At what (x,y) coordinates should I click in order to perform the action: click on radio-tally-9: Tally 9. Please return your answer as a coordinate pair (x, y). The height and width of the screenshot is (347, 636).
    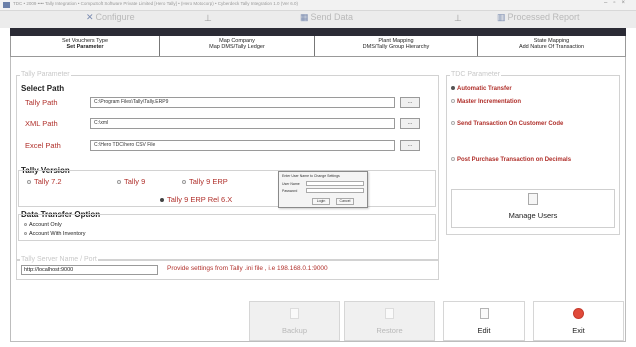
    Looking at the image, I should click on (131, 181).